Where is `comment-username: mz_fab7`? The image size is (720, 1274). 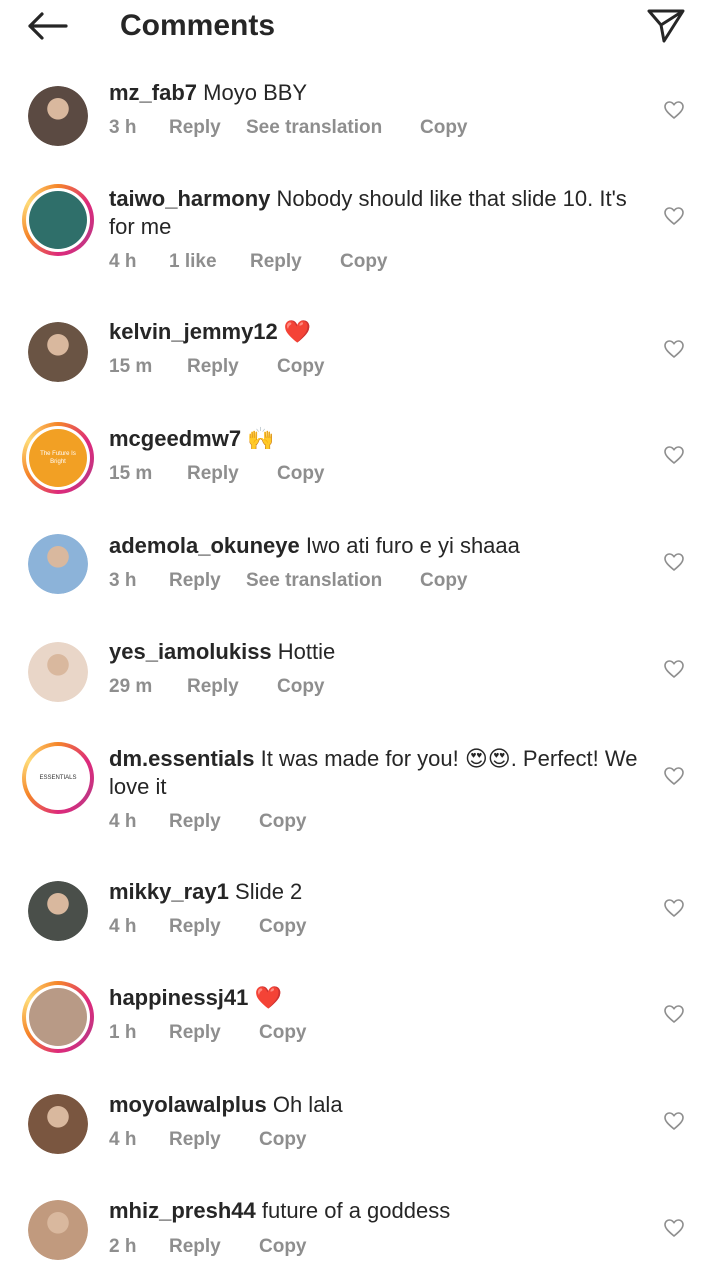
comment-username: mz_fab7 is located at coordinates (153, 92).